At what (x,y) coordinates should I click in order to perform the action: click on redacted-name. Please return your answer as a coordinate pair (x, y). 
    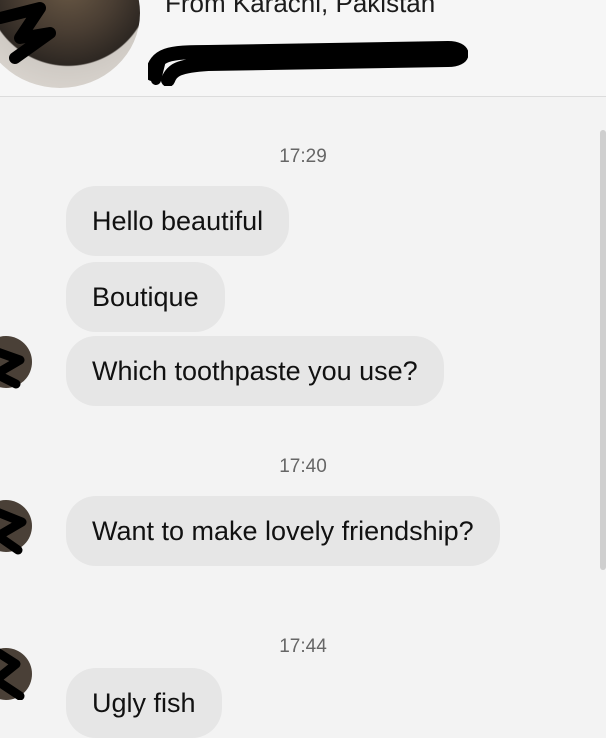
    Looking at the image, I should click on (308, 63).